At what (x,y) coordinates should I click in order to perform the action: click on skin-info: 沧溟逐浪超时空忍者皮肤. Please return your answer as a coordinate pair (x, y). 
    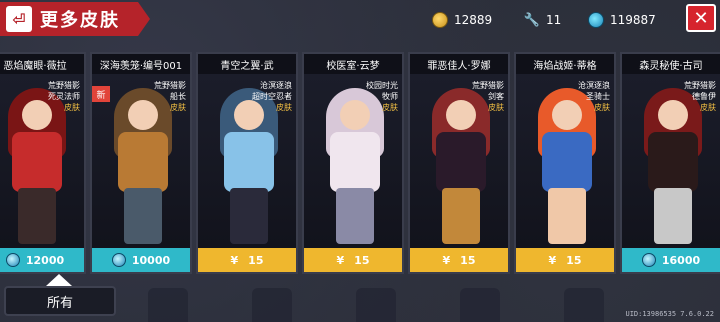
    Looking at the image, I should click on (272, 96).